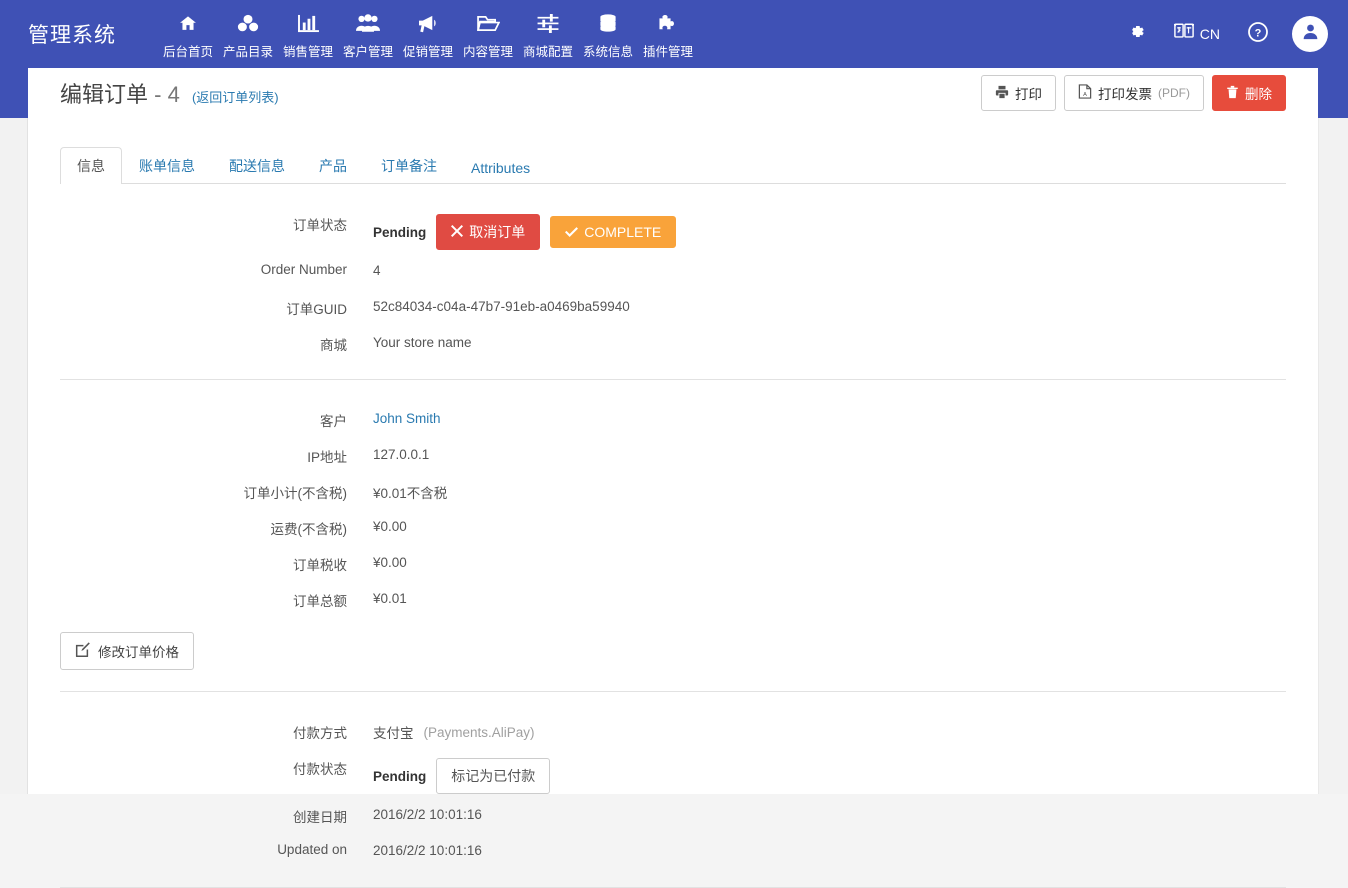 Image resolution: width=1348 pixels, height=888 pixels. What do you see at coordinates (673, 165) in the screenshot?
I see `order-tabs: 信息 账单信息 配送信息 产品 订单备注 Attributes` at bounding box center [673, 165].